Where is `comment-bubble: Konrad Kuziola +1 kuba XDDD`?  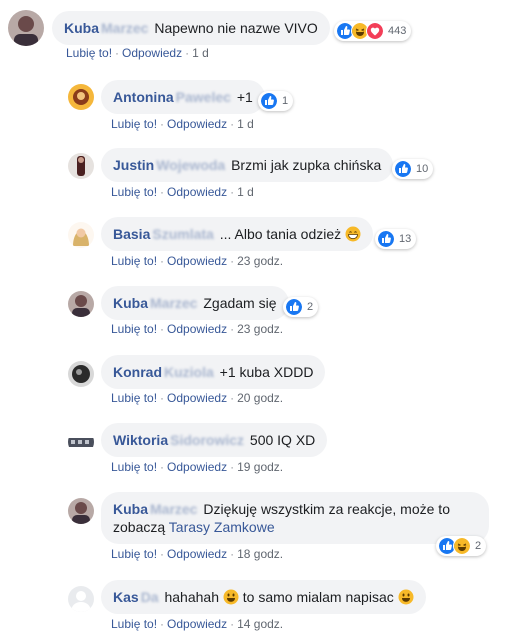 comment-bubble: Konrad Kuziola +1 kuba XDDD is located at coordinates (213, 372).